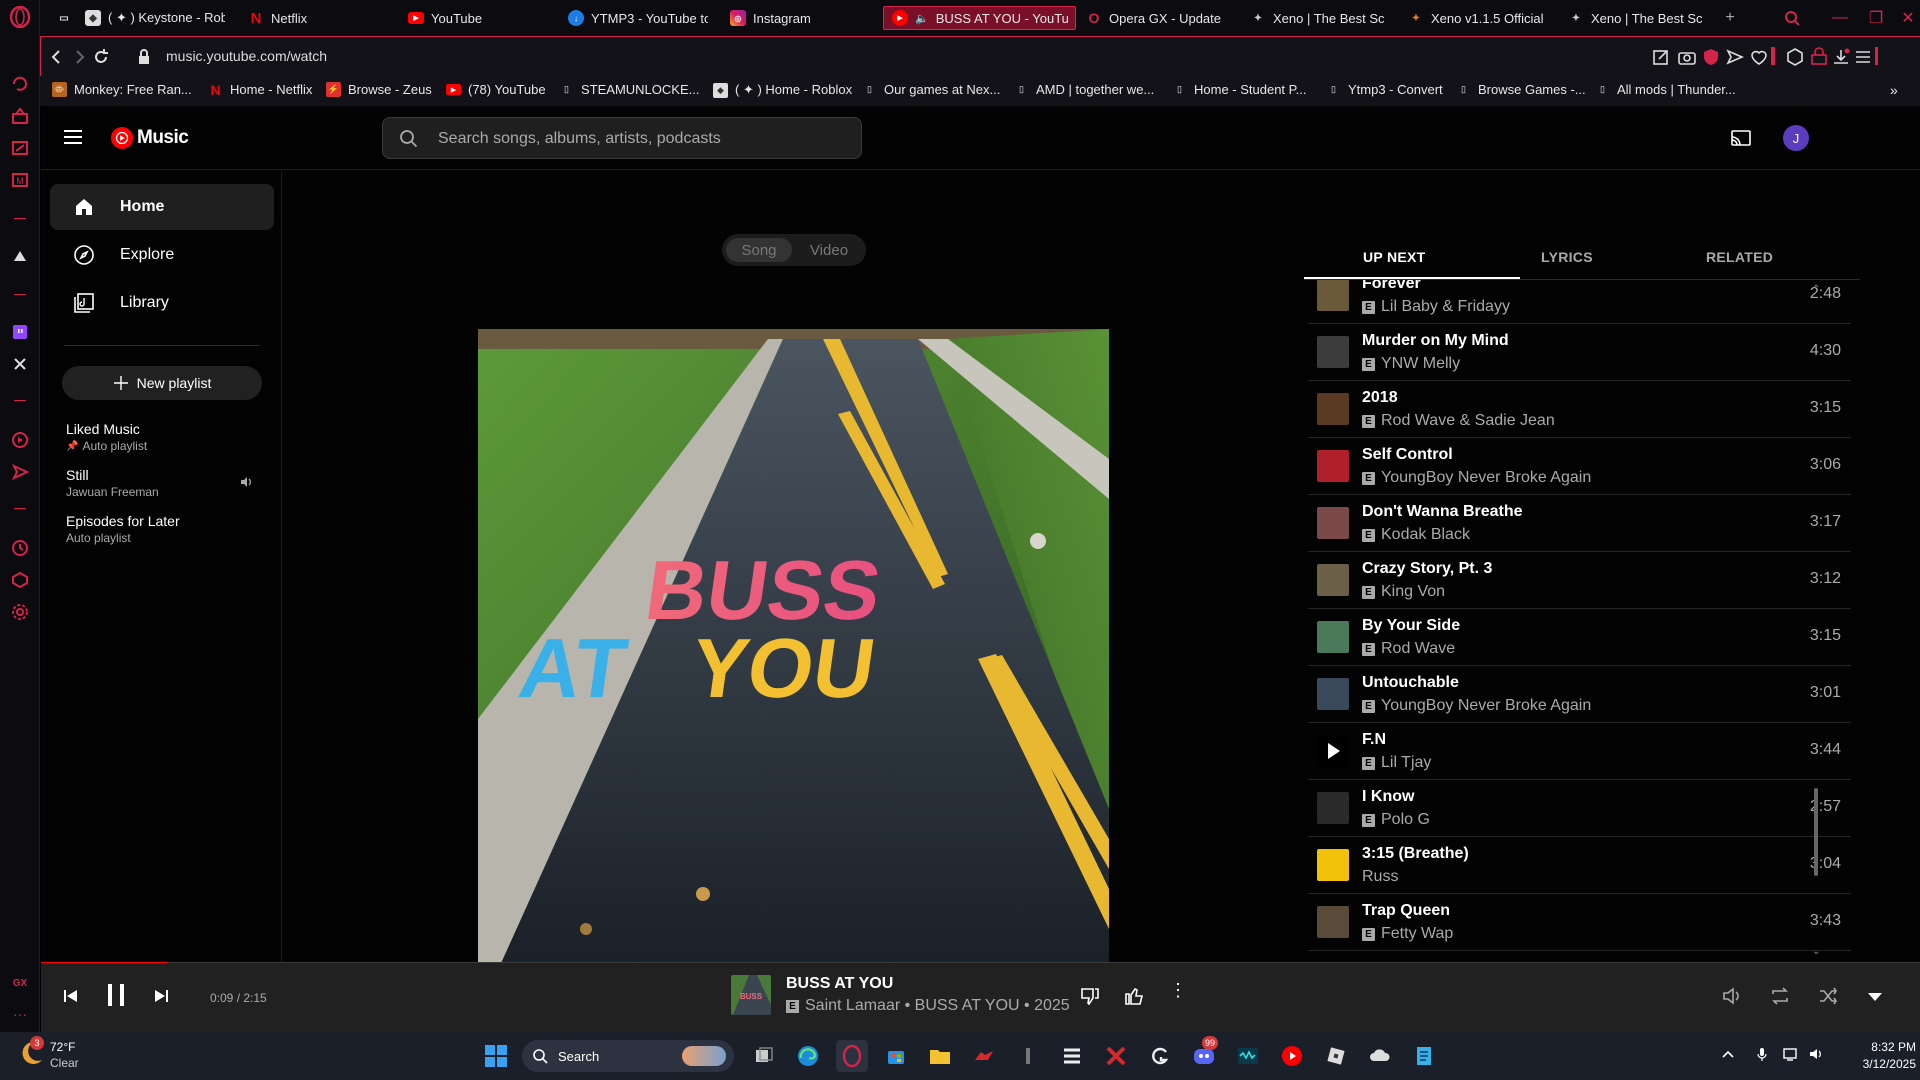  I want to click on tab-item: ▶ YouTube, so click(463, 18).